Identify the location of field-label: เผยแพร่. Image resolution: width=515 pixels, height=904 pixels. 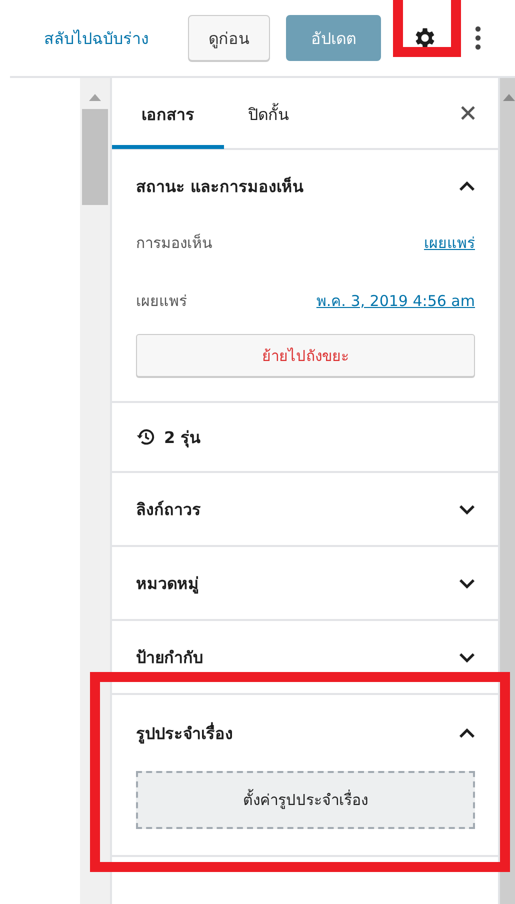
(161, 301).